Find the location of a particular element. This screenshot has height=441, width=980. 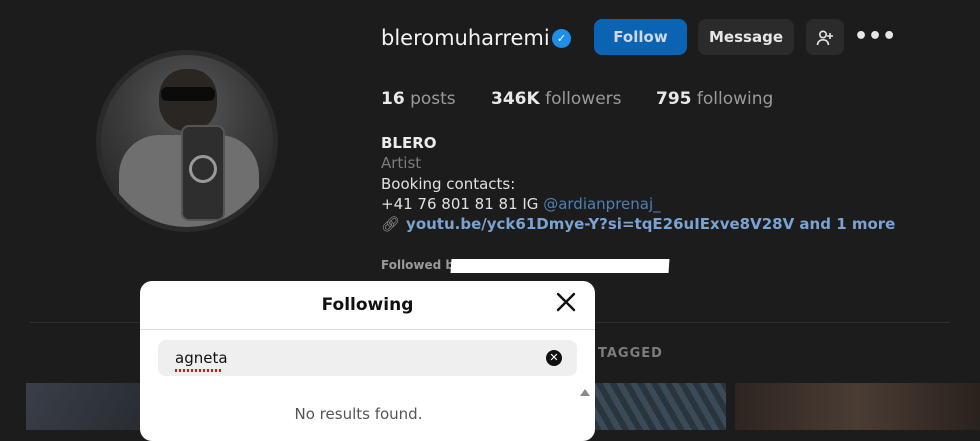

following-label: following is located at coordinates (735, 99).